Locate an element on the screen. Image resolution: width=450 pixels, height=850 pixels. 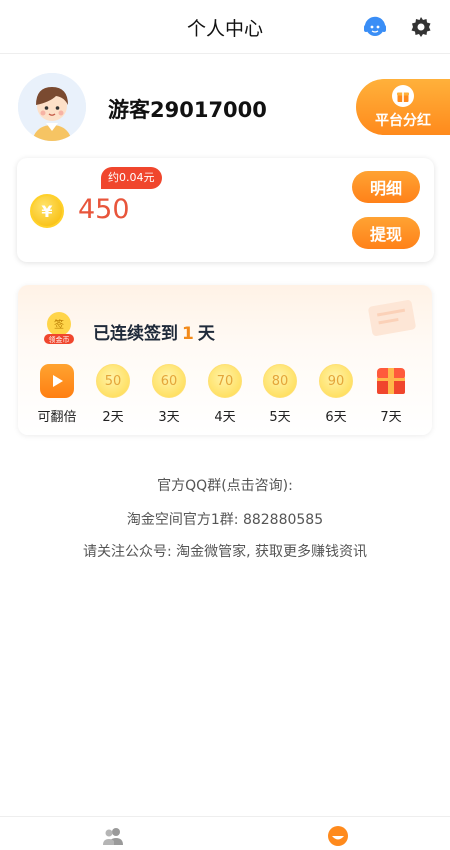
users-icon is located at coordinates (113, 836).